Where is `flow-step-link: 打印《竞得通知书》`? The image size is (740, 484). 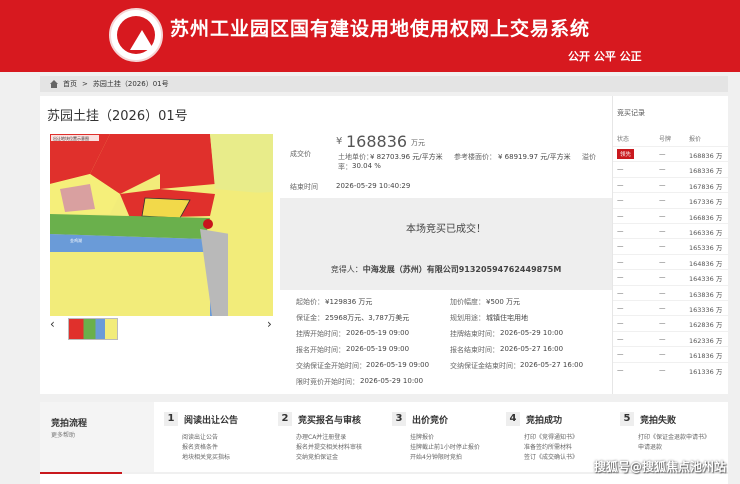 flow-step-link: 打印《竞得通知书》 is located at coordinates (551, 436).